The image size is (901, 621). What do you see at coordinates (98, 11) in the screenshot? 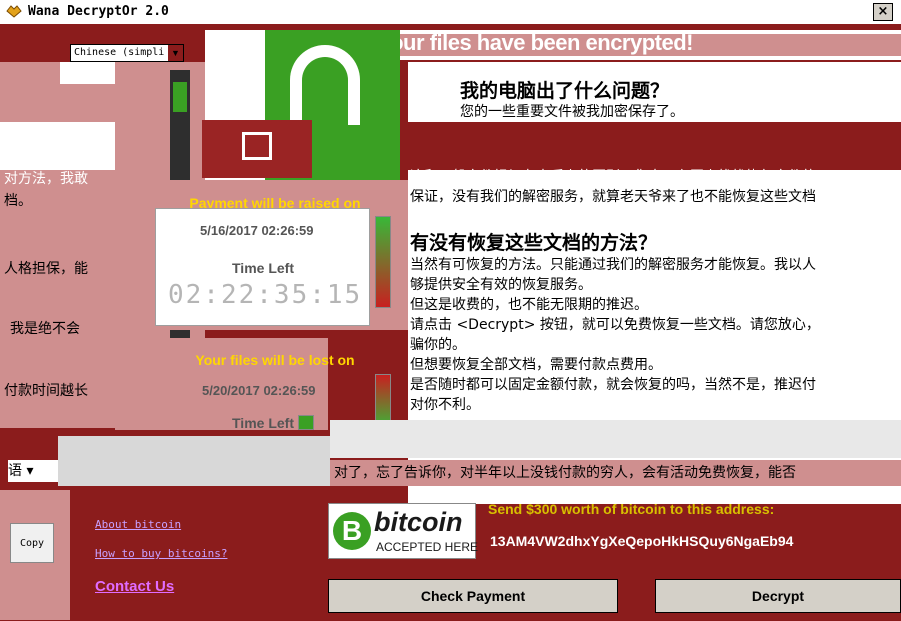
I see `window-title: Wana DecryptOr 2.0` at bounding box center [98, 11].